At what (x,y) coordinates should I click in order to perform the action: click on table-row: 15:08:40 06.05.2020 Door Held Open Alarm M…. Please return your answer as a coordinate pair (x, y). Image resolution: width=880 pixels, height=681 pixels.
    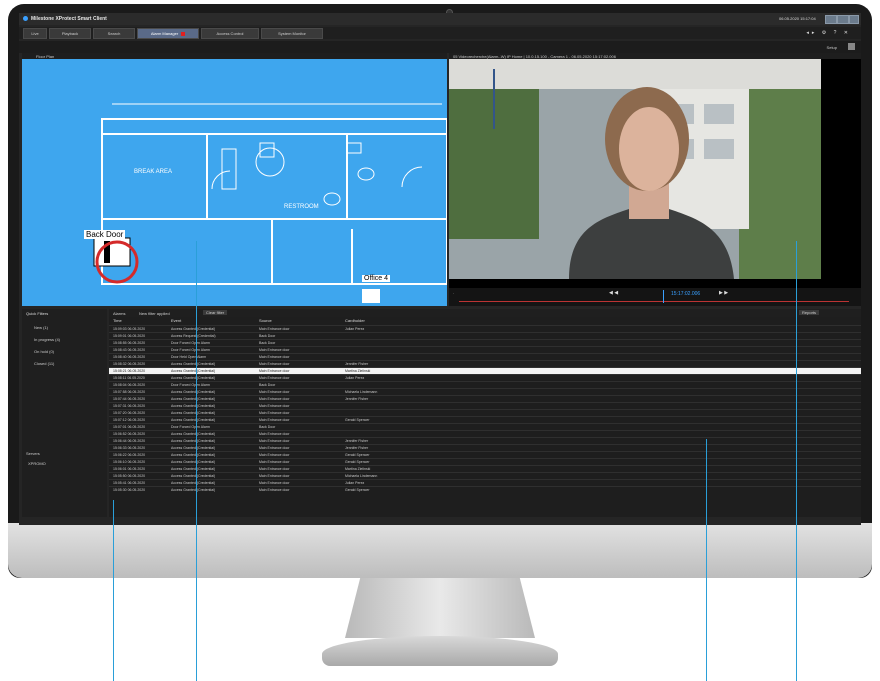
    Looking at the image, I should click on (485, 356).